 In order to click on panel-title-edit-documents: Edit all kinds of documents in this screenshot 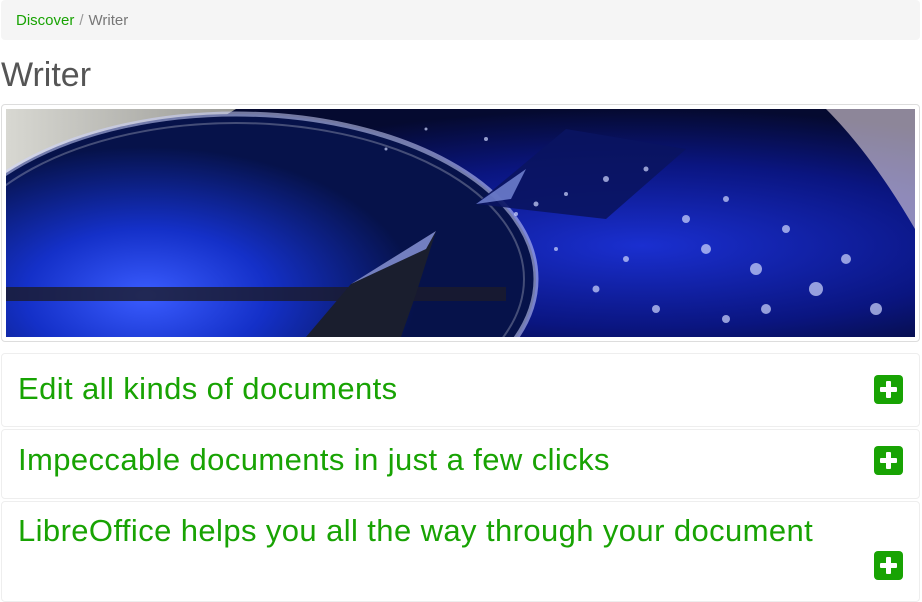, I will do `click(428, 389)`.